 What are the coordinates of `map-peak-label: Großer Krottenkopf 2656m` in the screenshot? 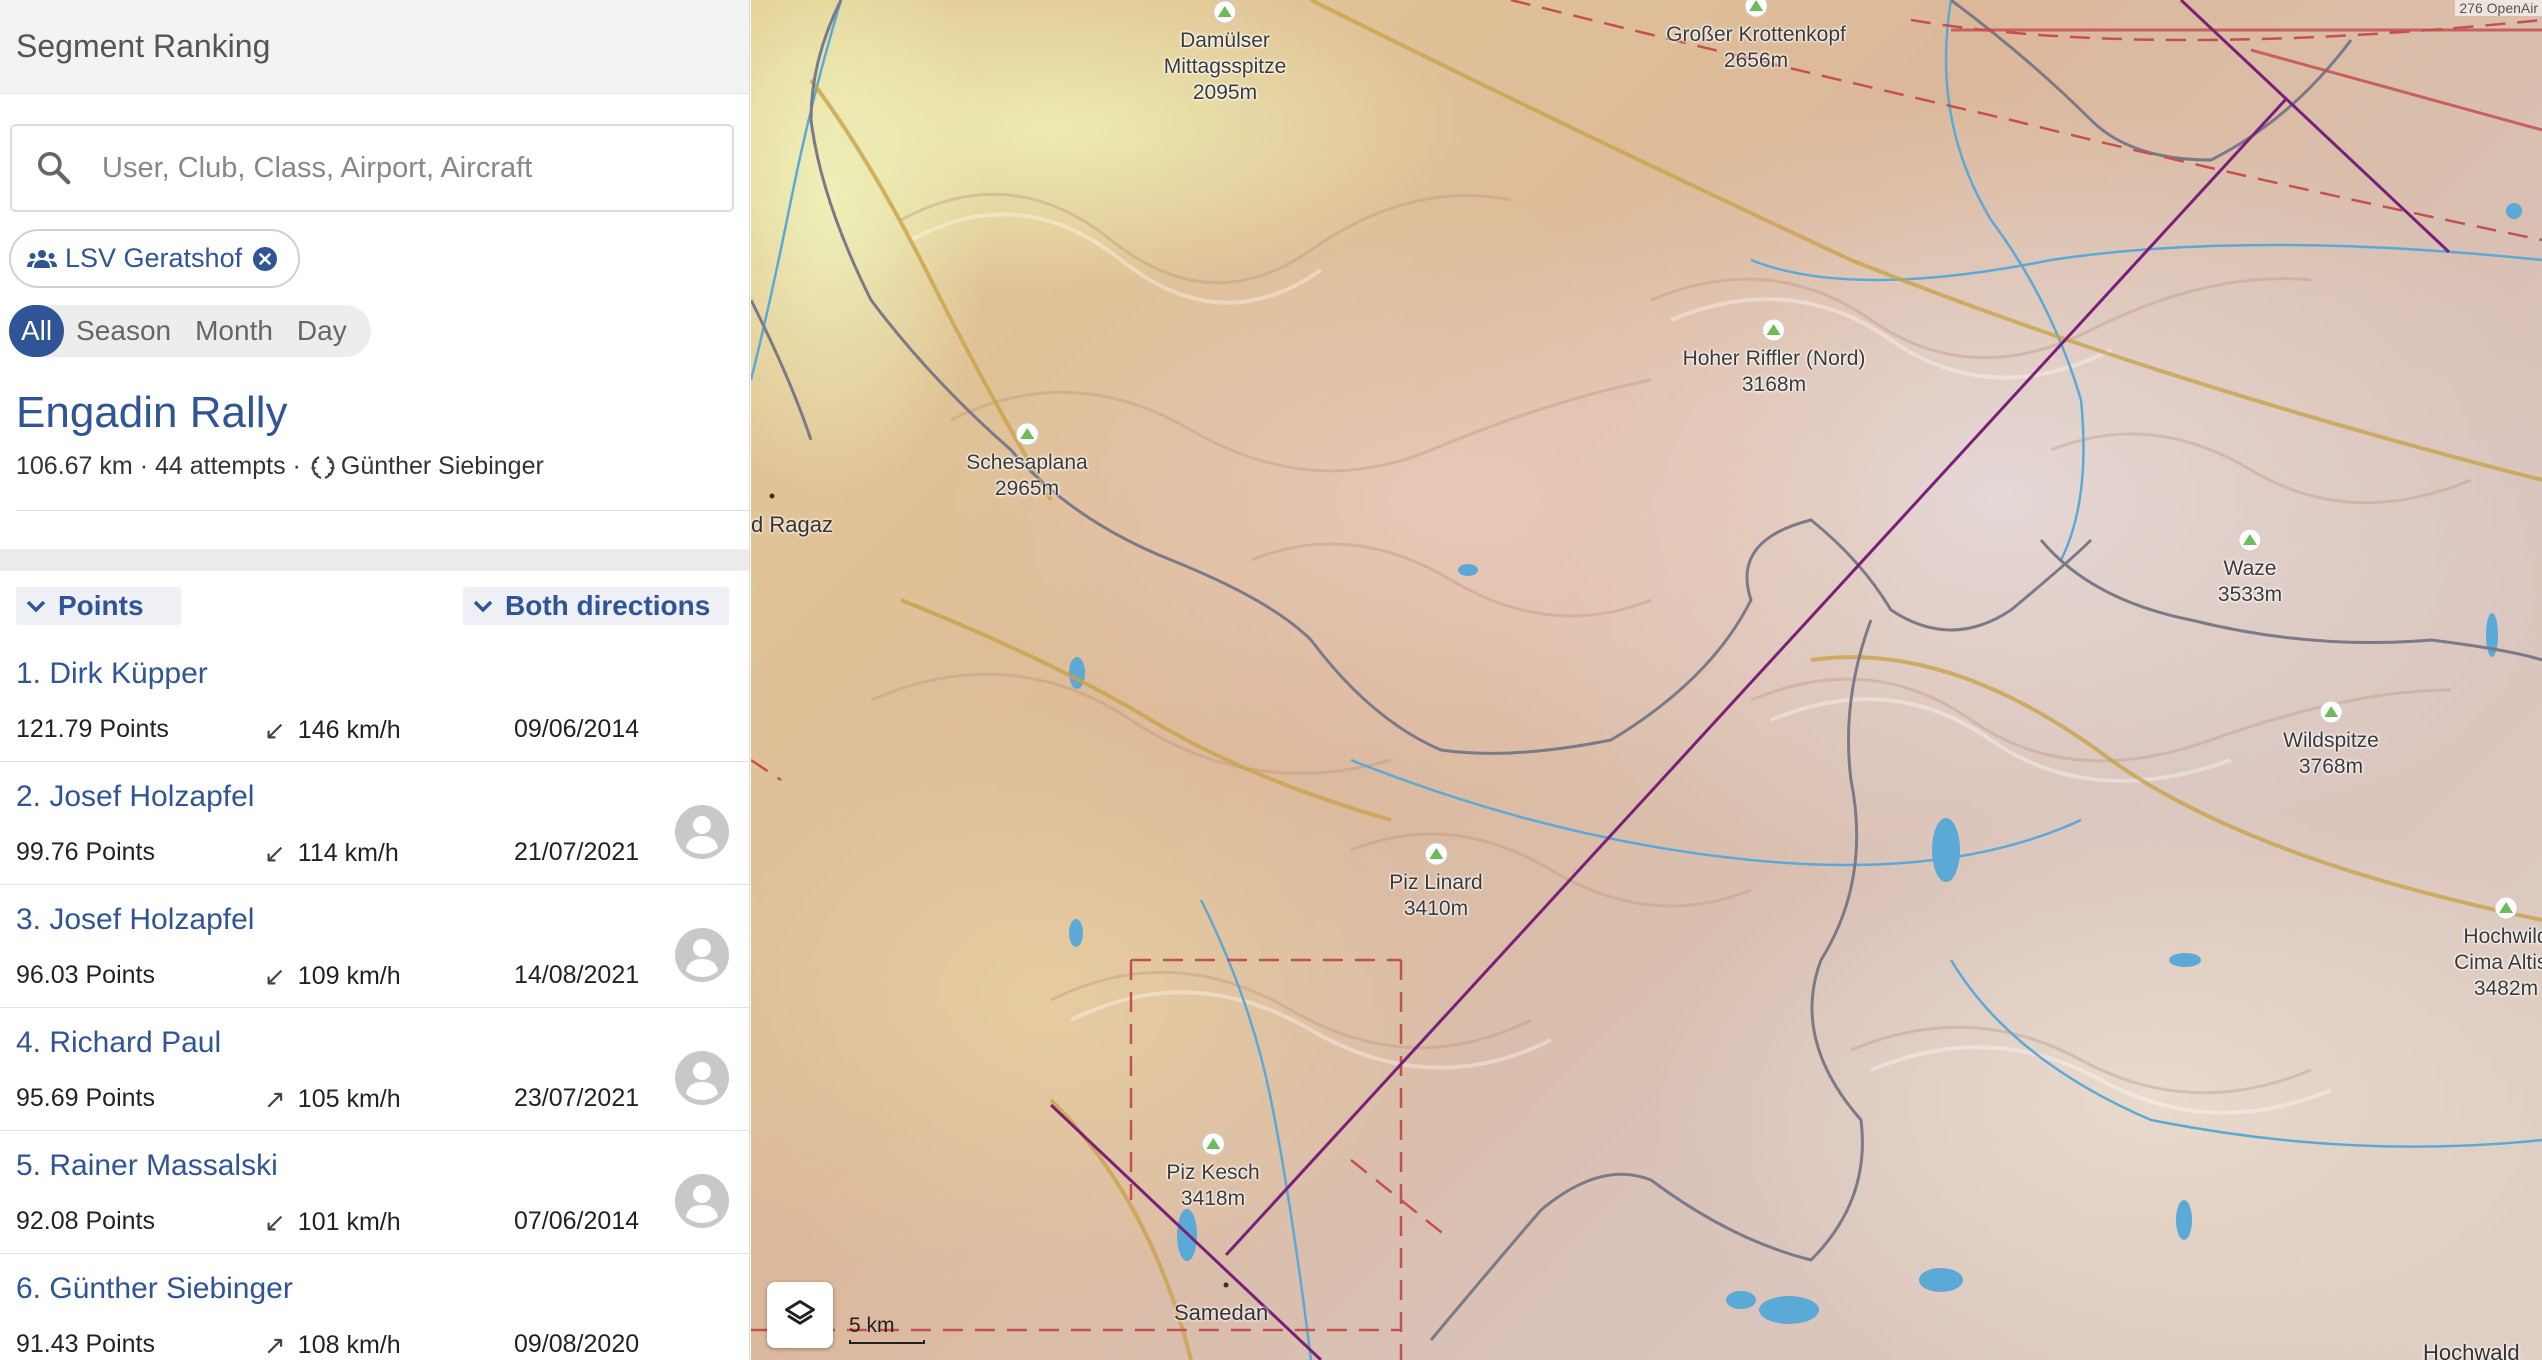 It's located at (1756, 37).